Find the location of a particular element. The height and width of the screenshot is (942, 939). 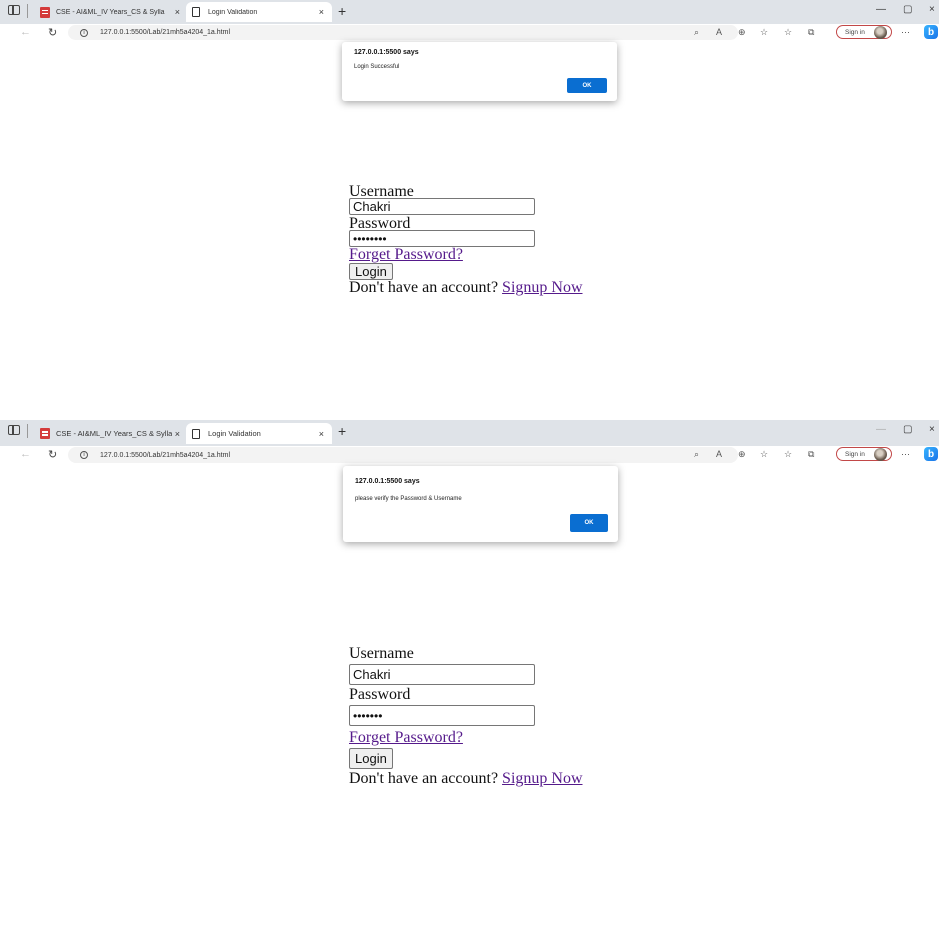

password-label: Password is located at coordinates (380, 694).